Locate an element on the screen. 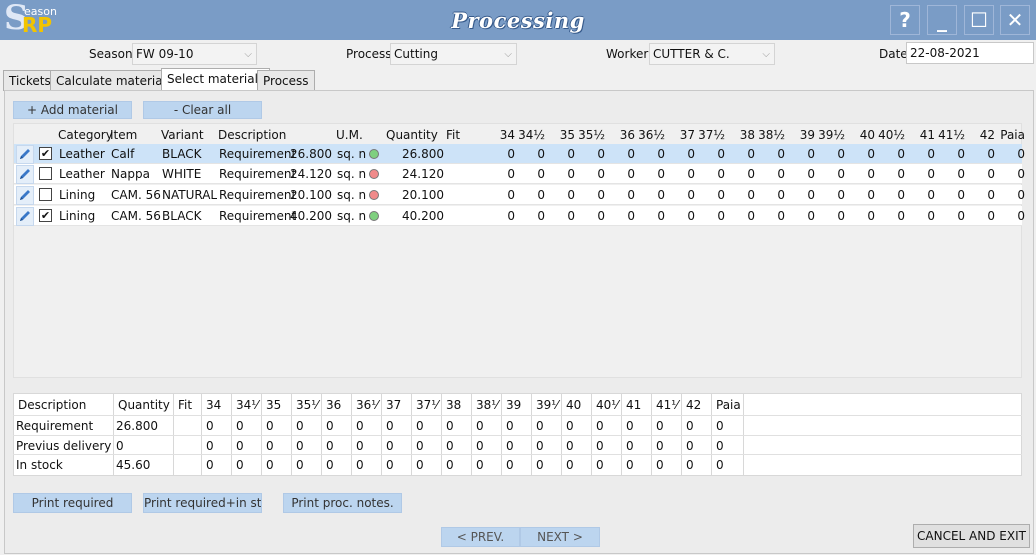 This screenshot has height=555, width=1036. tab-select-materials: Select materials is located at coordinates (216, 79).